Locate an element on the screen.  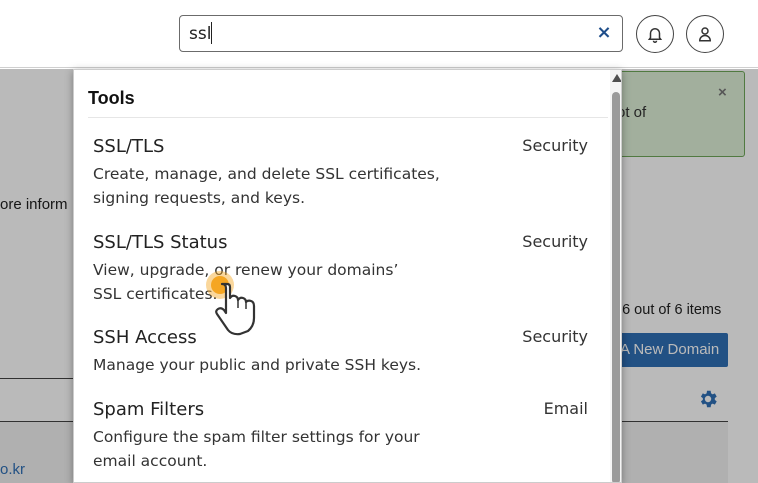
search-field is located at coordinates (401, 33).